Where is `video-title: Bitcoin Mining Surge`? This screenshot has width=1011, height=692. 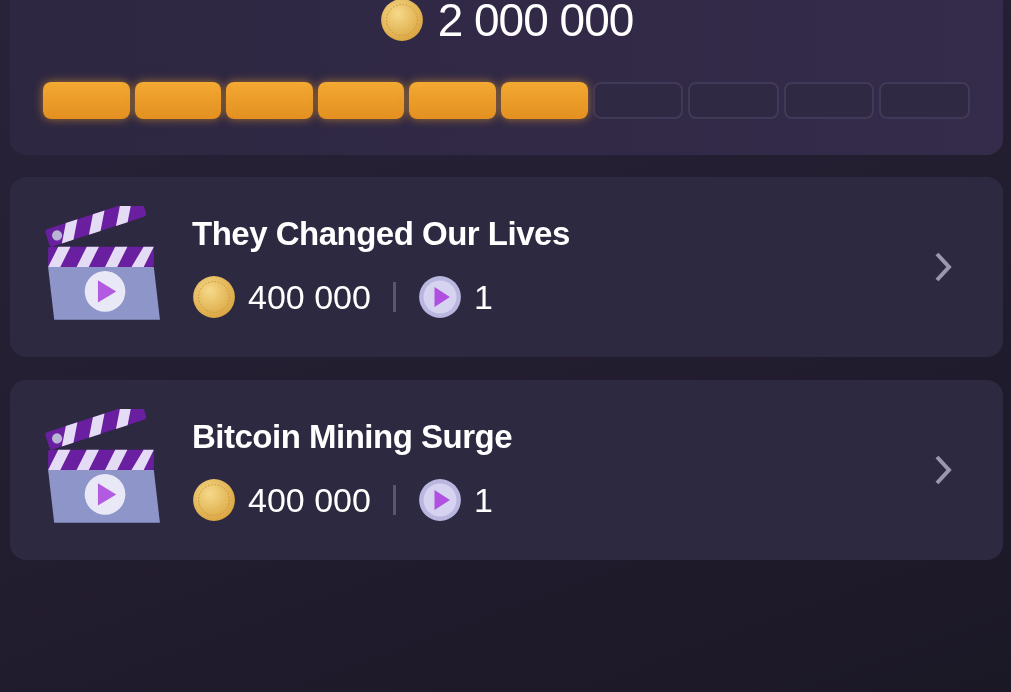 video-title: Bitcoin Mining Surge is located at coordinates (352, 437).